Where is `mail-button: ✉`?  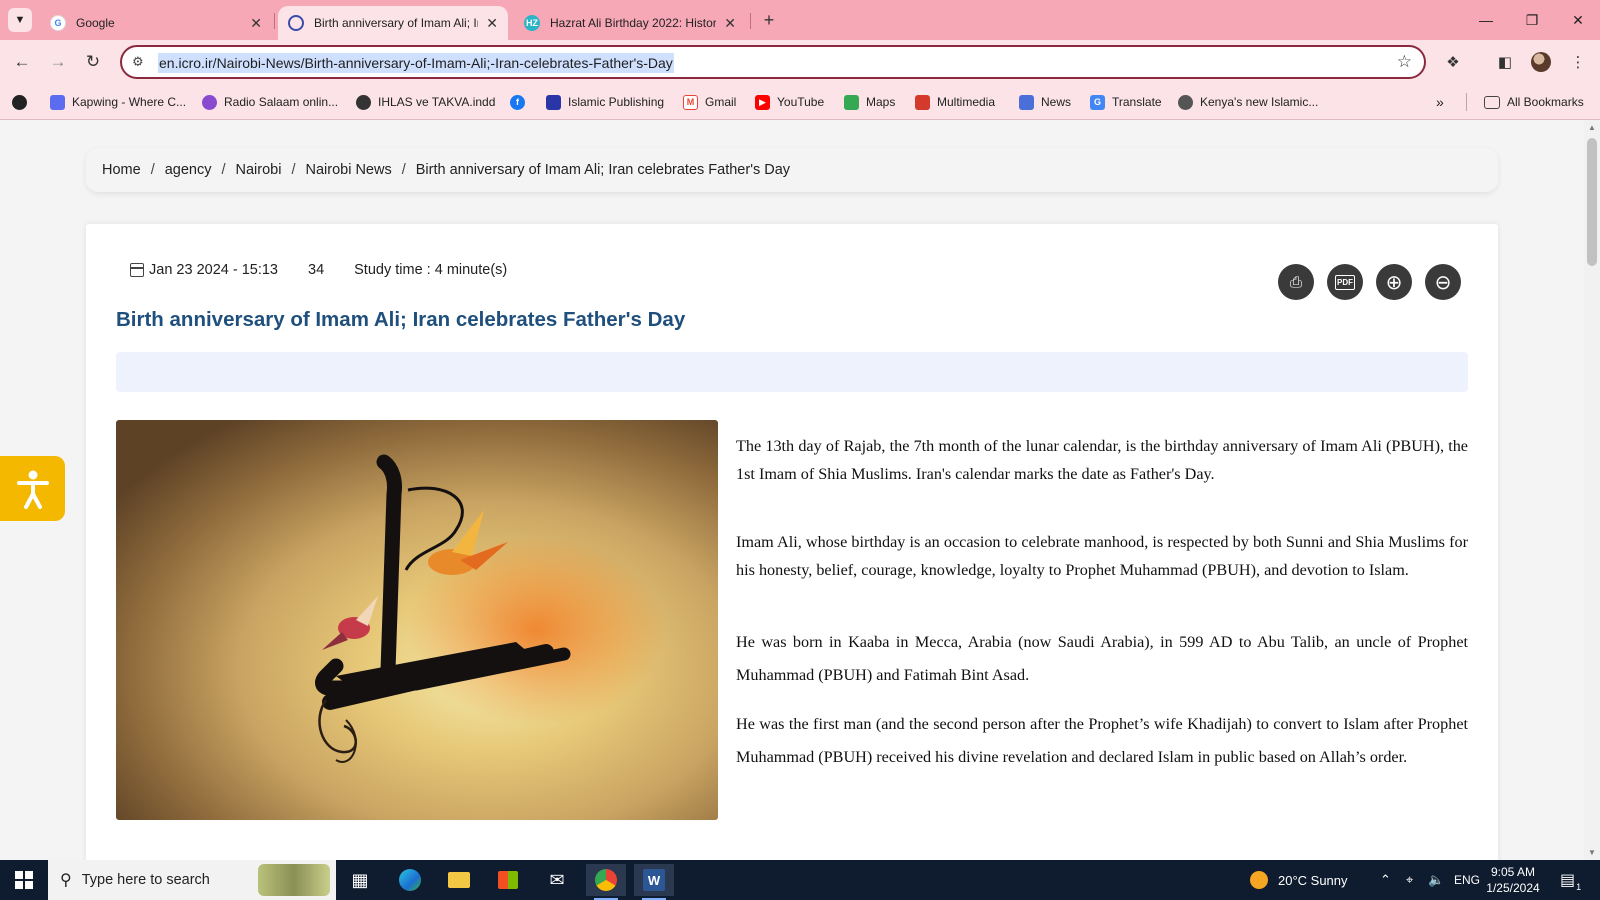 mail-button: ✉ is located at coordinates (557, 880).